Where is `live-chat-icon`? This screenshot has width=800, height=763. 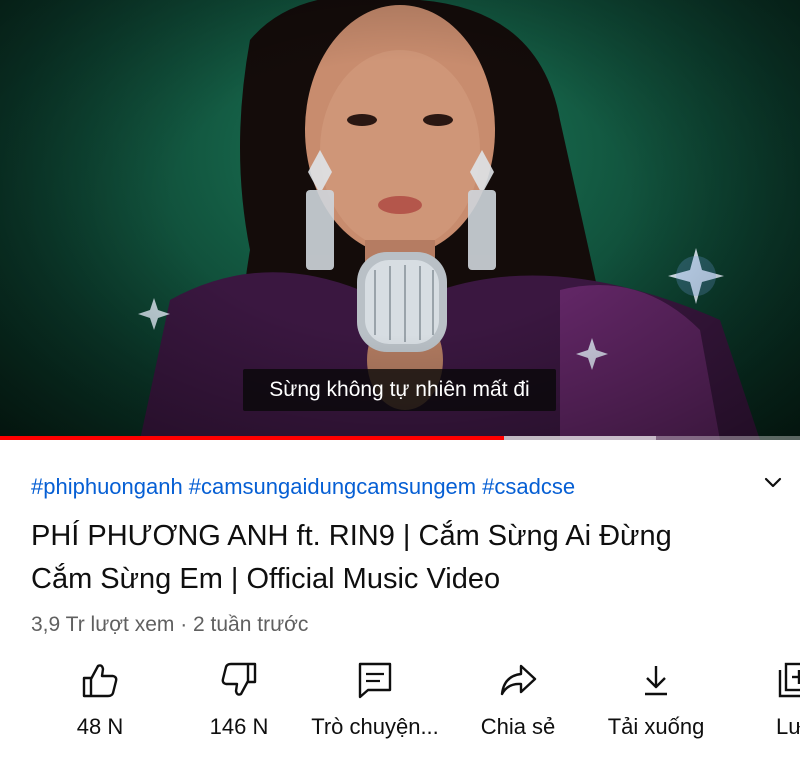 live-chat-icon is located at coordinates (375, 680).